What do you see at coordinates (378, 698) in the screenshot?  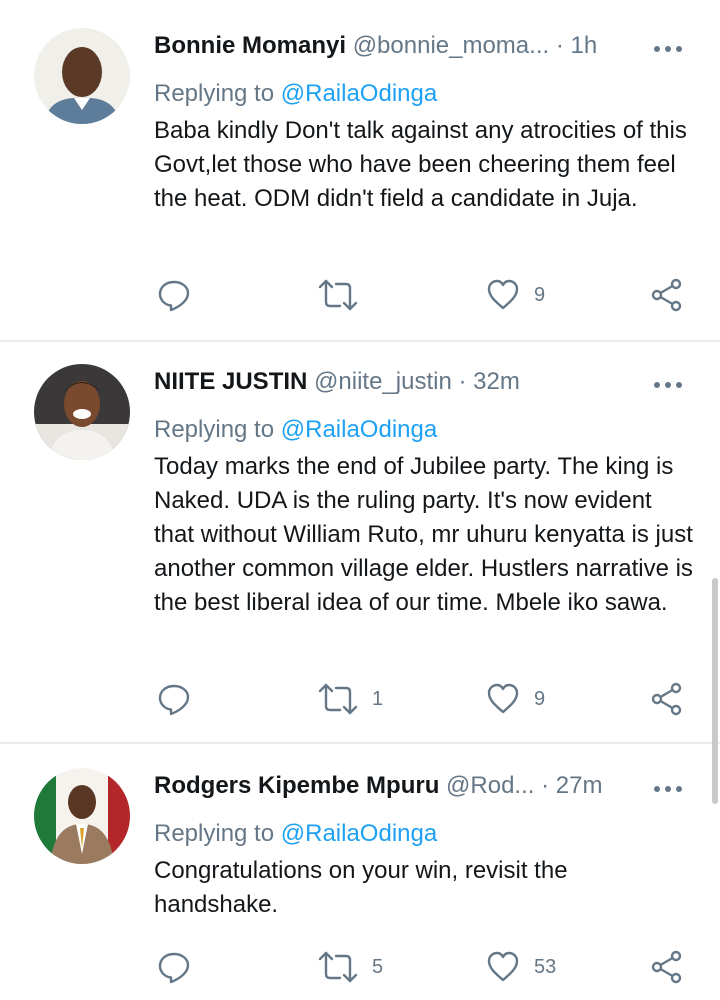 I see `retweet-count: 1` at bounding box center [378, 698].